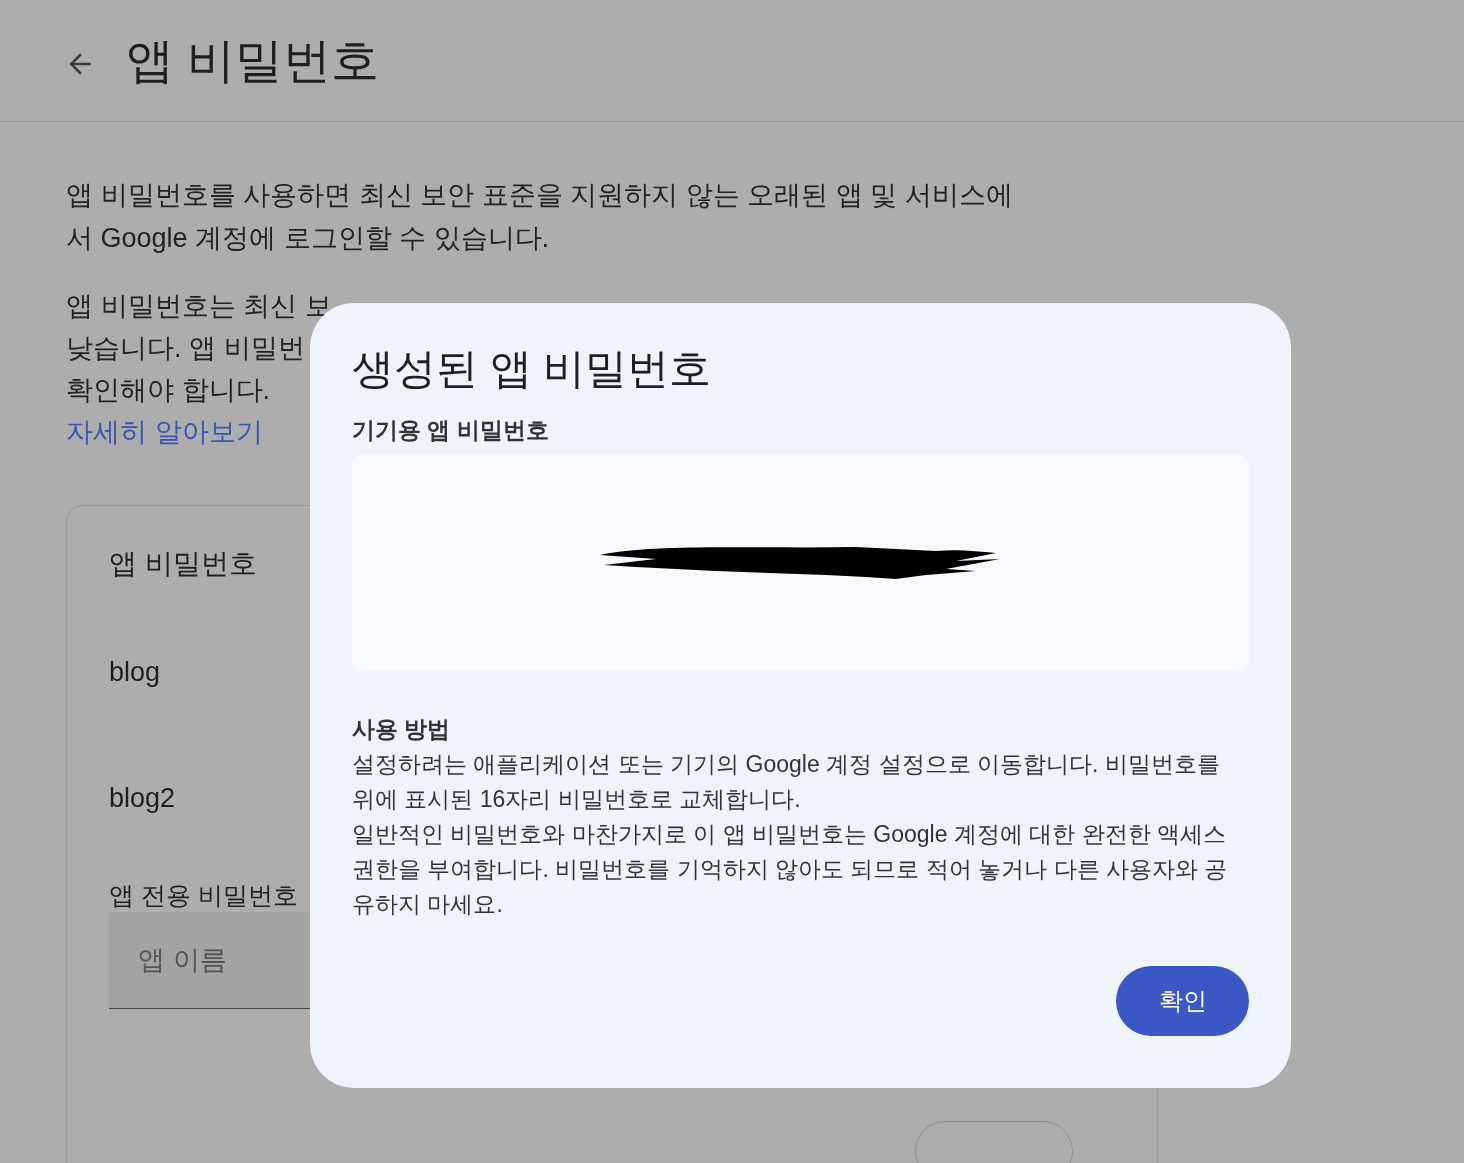 This screenshot has height=1163, width=1464. I want to click on page-title: 앱 비밀번호, so click(253, 60).